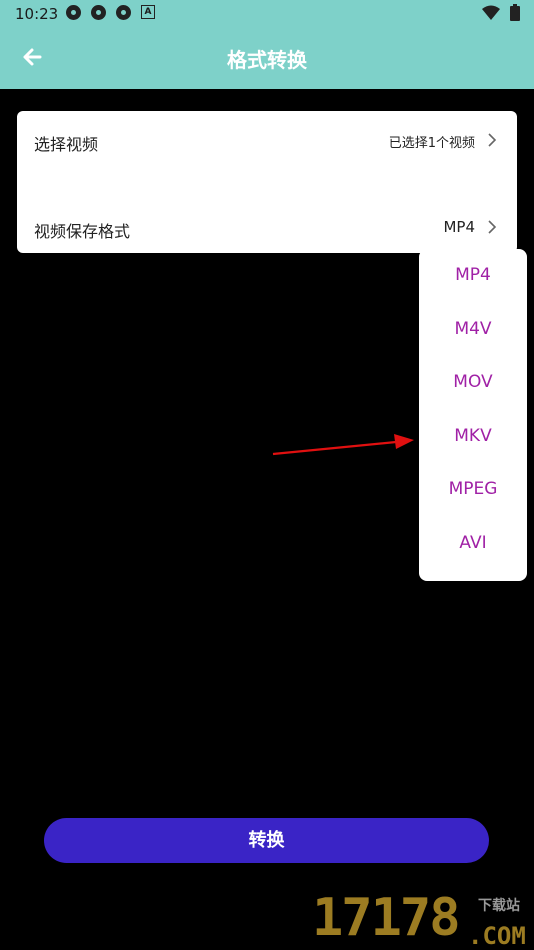 This screenshot has height=950, width=534. Describe the element at coordinates (267, 182) in the screenshot. I see `settings-card: 选择视频 已选择1个视频 视频保存格式 MP4` at that location.